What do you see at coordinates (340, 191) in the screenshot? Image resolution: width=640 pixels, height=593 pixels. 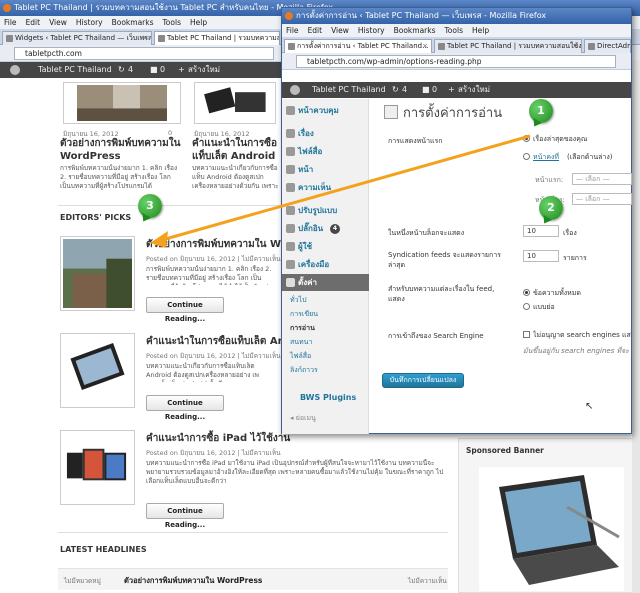 I see `annotation-arrow` at bounding box center [340, 191].